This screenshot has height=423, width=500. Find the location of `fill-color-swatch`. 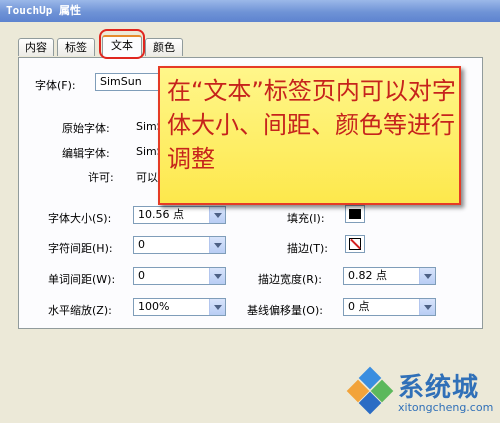

fill-color-swatch is located at coordinates (355, 214).